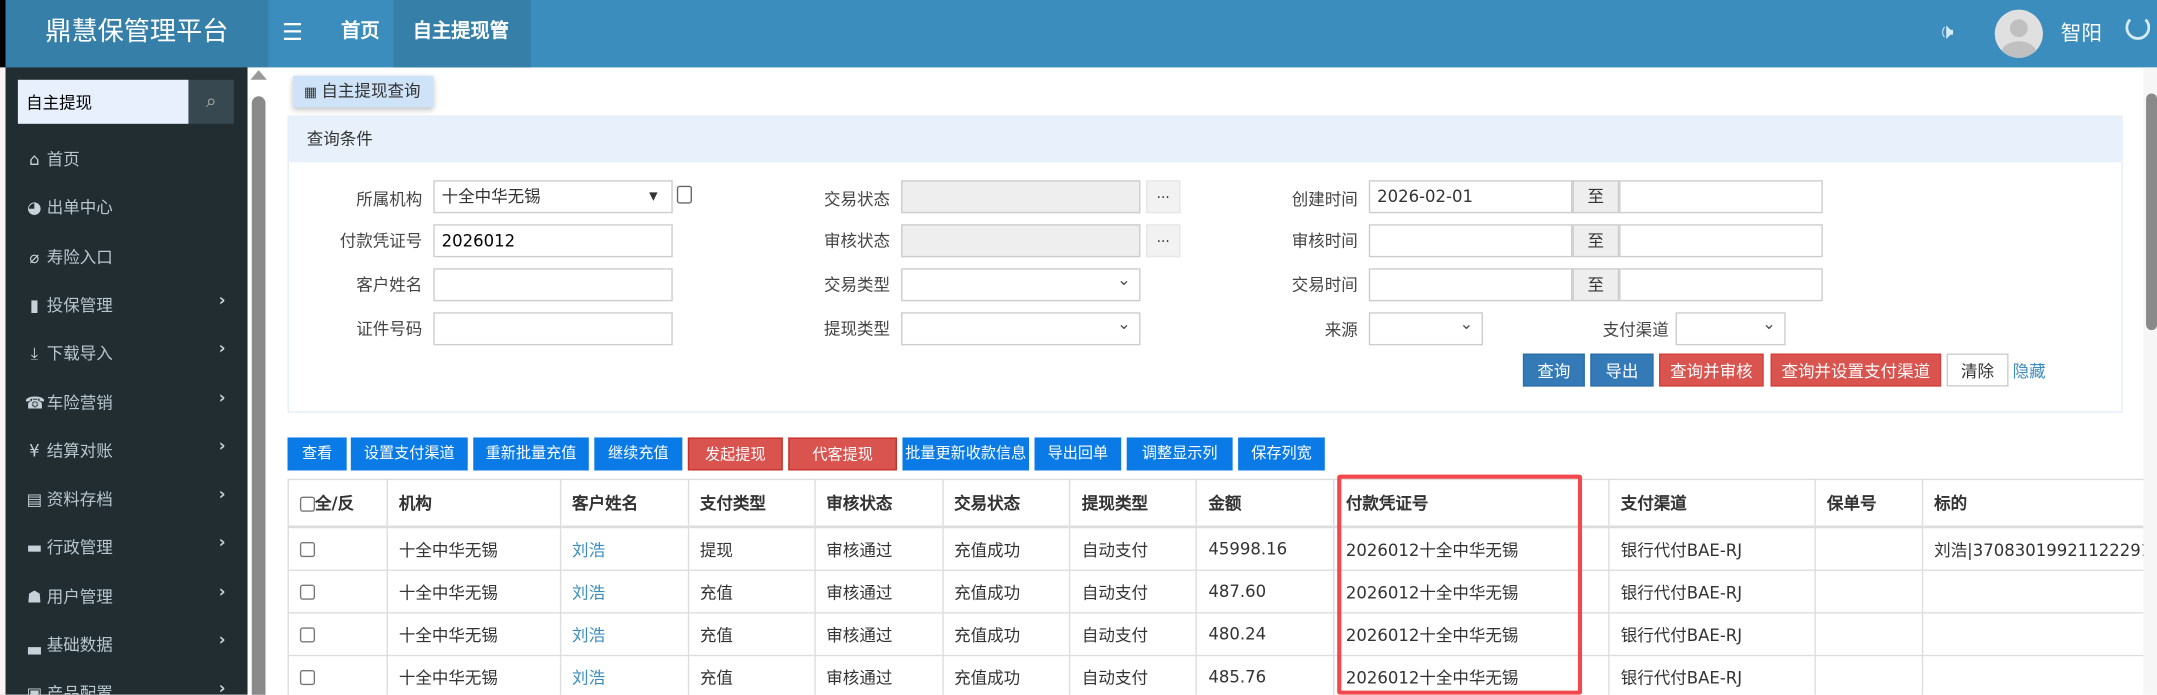 This screenshot has height=695, width=2157. I want to click on org-include-checkbox, so click(684, 194).